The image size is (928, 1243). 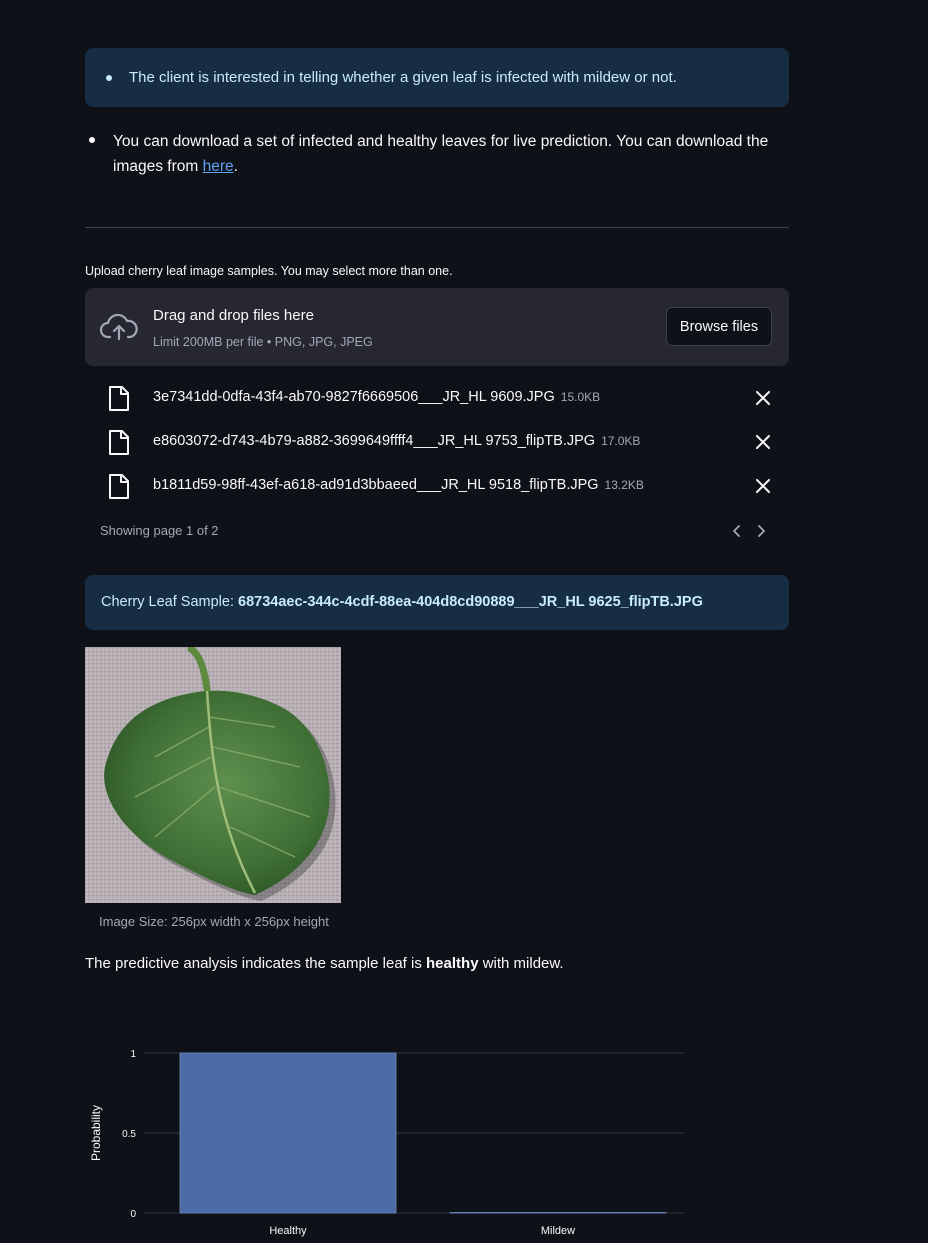 What do you see at coordinates (133, 1054) in the screenshot?
I see `y-tick-label: 1` at bounding box center [133, 1054].